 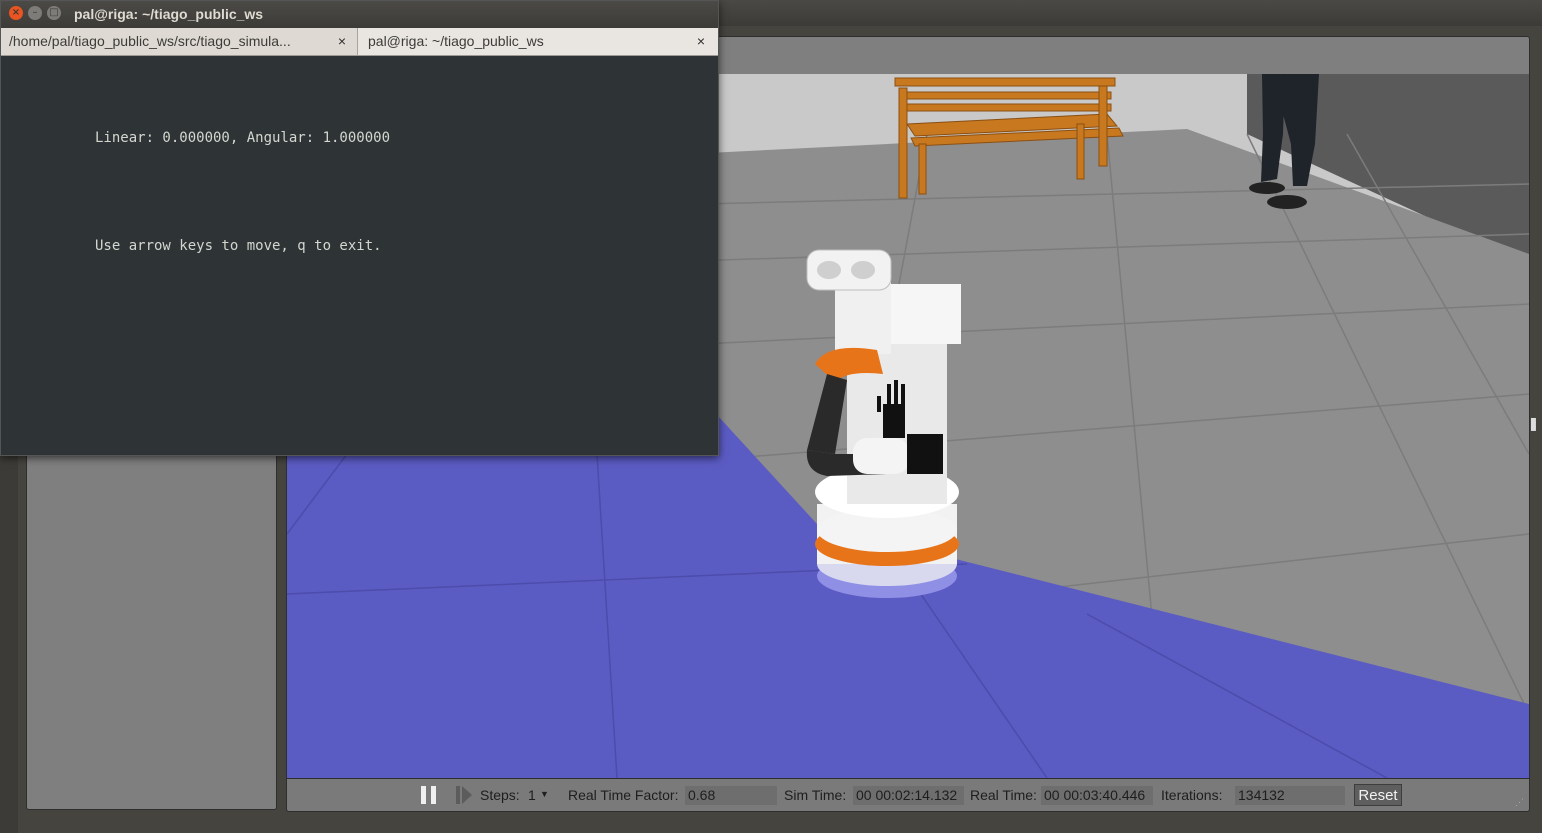 What do you see at coordinates (544, 794) in the screenshot?
I see `dropdown-arrow-icon: ▼` at bounding box center [544, 794].